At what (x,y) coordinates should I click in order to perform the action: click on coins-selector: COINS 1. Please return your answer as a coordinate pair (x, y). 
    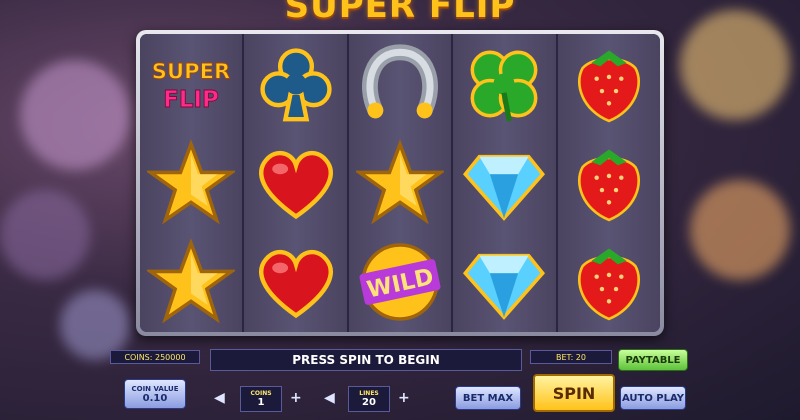
    Looking at the image, I should click on (261, 399).